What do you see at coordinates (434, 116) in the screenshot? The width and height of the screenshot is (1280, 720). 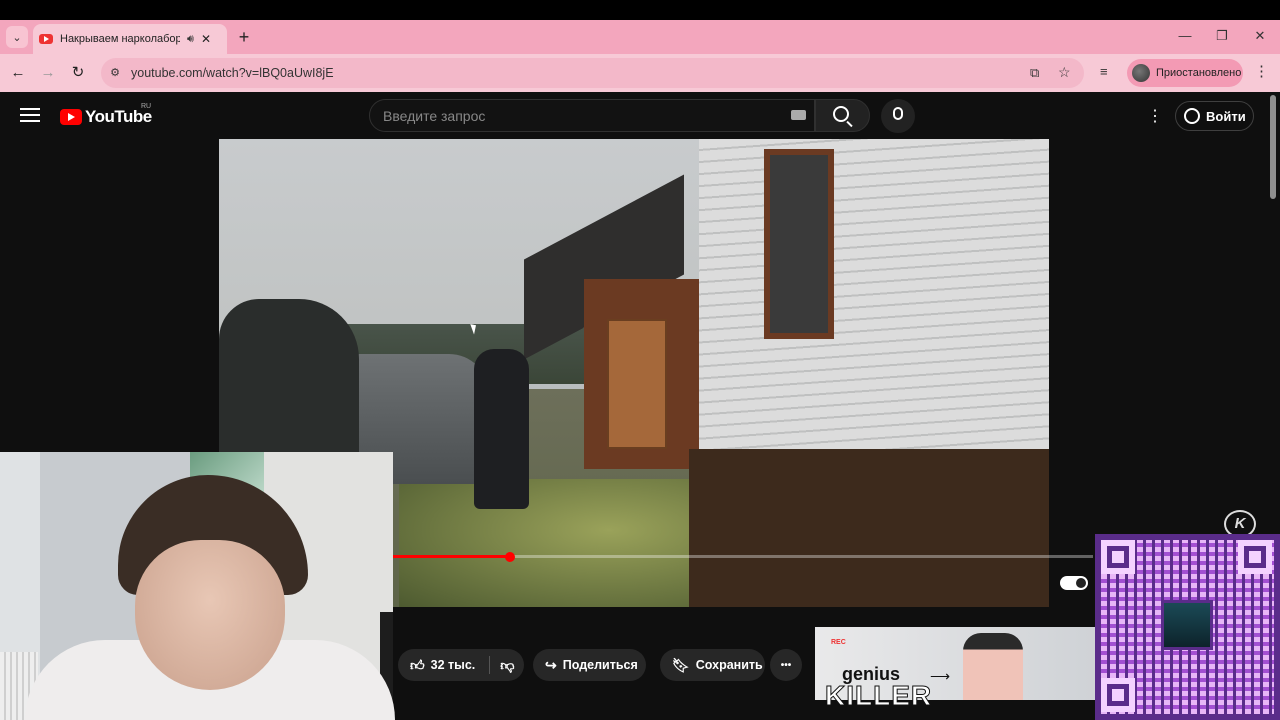 I see `search-placeholder: Введите запрос` at bounding box center [434, 116].